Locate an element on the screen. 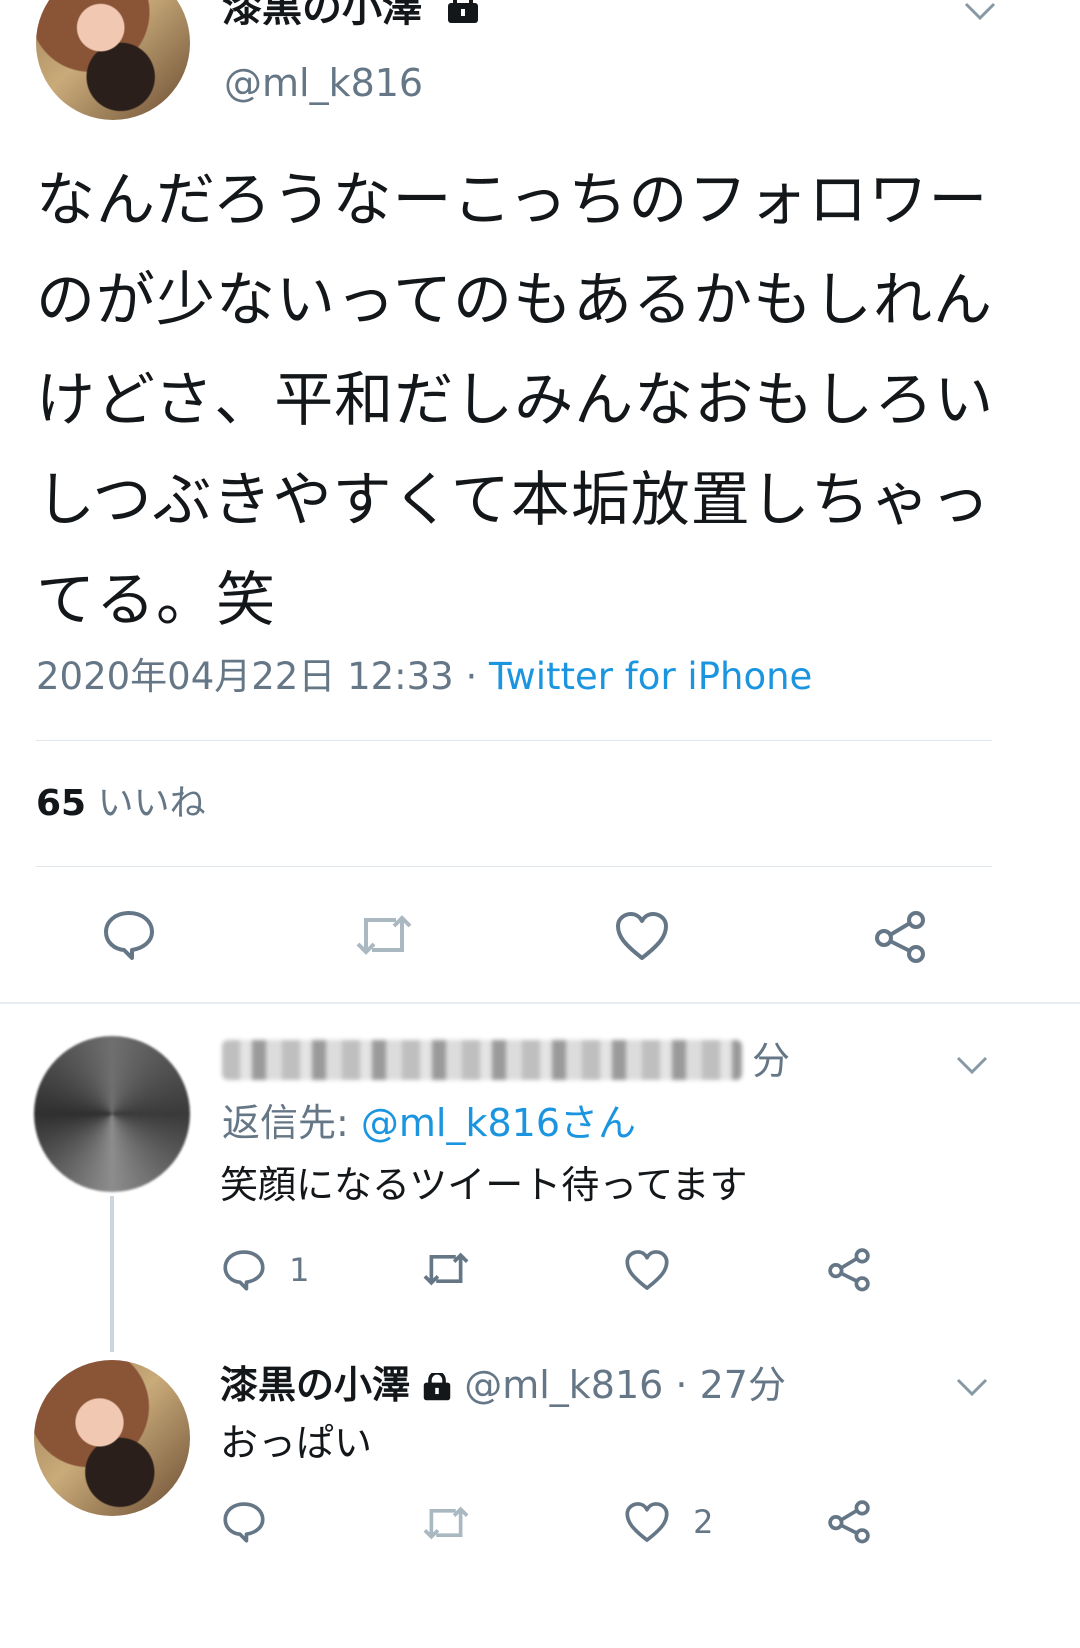  share-button is located at coordinates (900, 938).